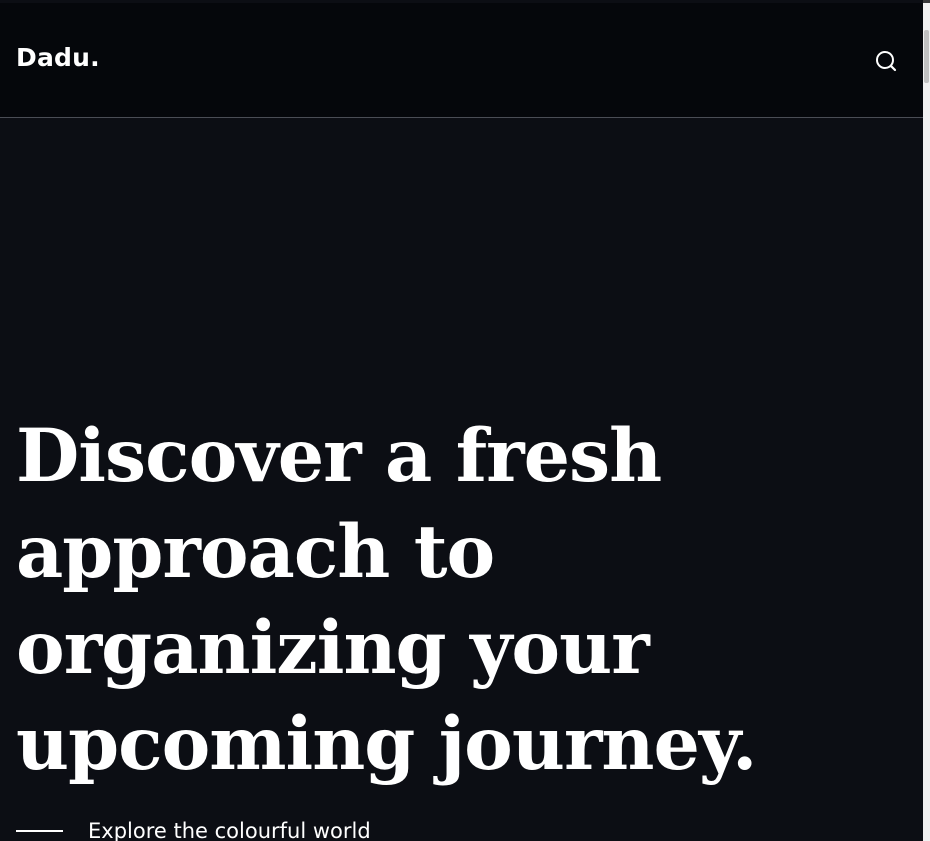 The width and height of the screenshot is (930, 841). I want to click on search-button, so click(886, 61).